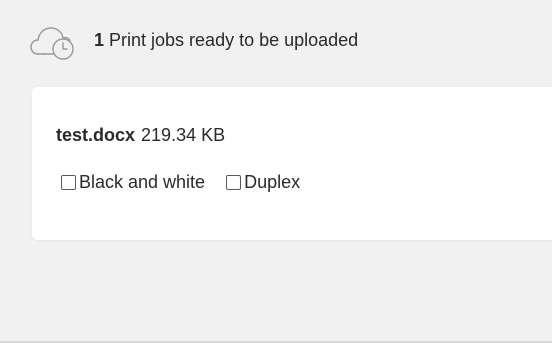  What do you see at coordinates (272, 182) in the screenshot?
I see `duplex-label: Duplex` at bounding box center [272, 182].